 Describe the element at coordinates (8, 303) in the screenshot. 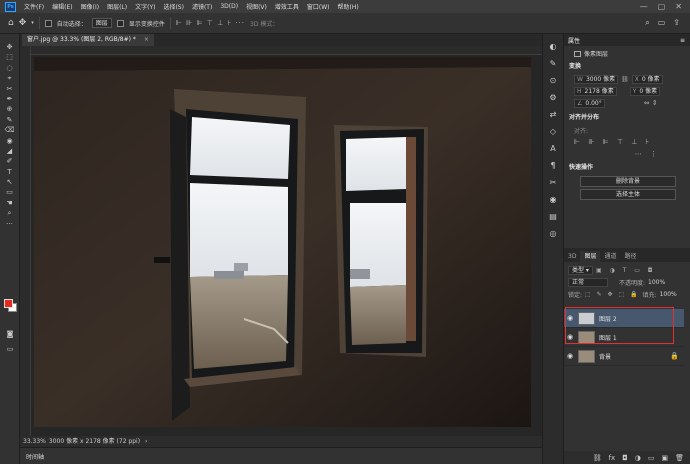

I see `foreground-color-swatch` at that location.